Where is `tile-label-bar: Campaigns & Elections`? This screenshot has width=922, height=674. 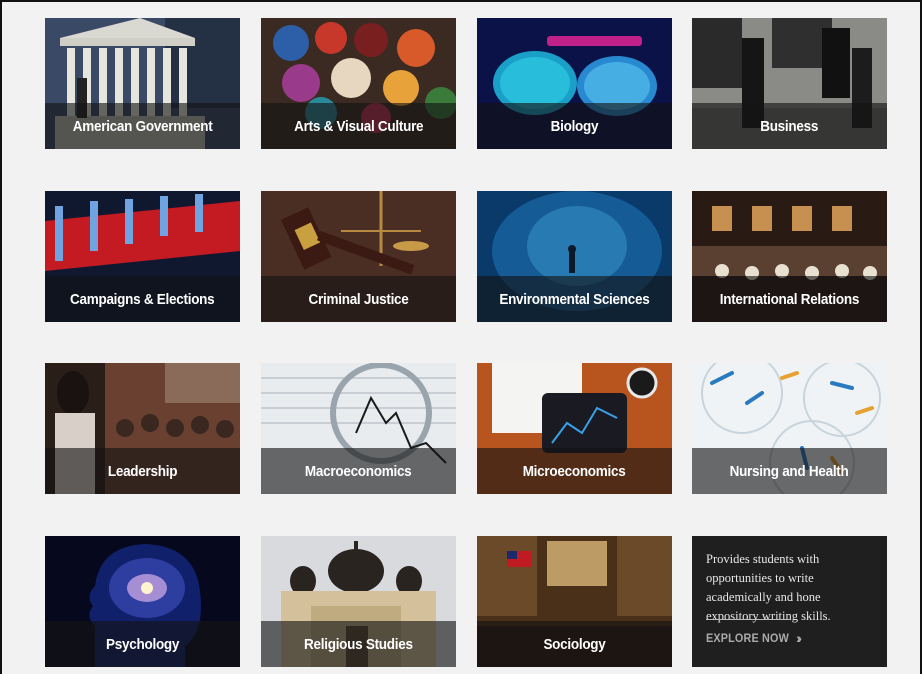
tile-label-bar: Campaigns & Elections is located at coordinates (142, 299).